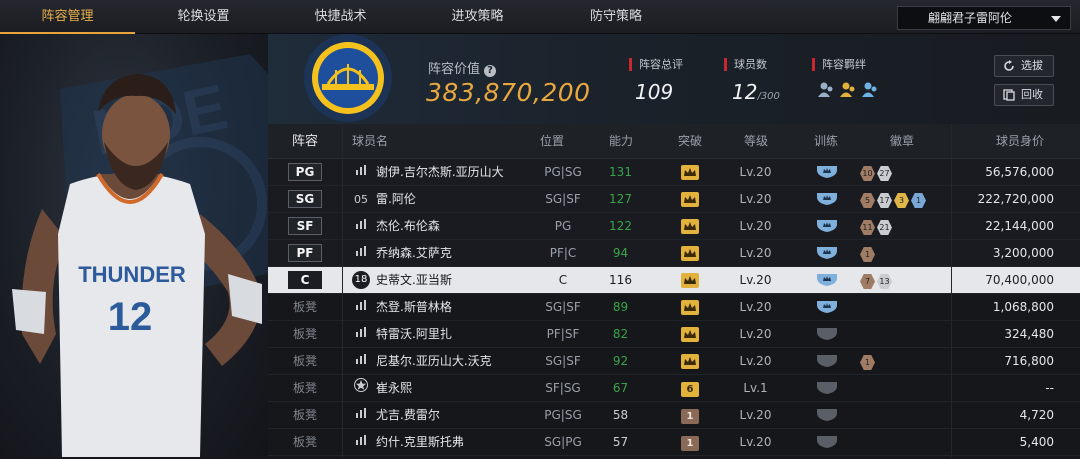  Describe the element at coordinates (1024, 95) in the screenshot. I see `recycle-button: 回收` at that location.